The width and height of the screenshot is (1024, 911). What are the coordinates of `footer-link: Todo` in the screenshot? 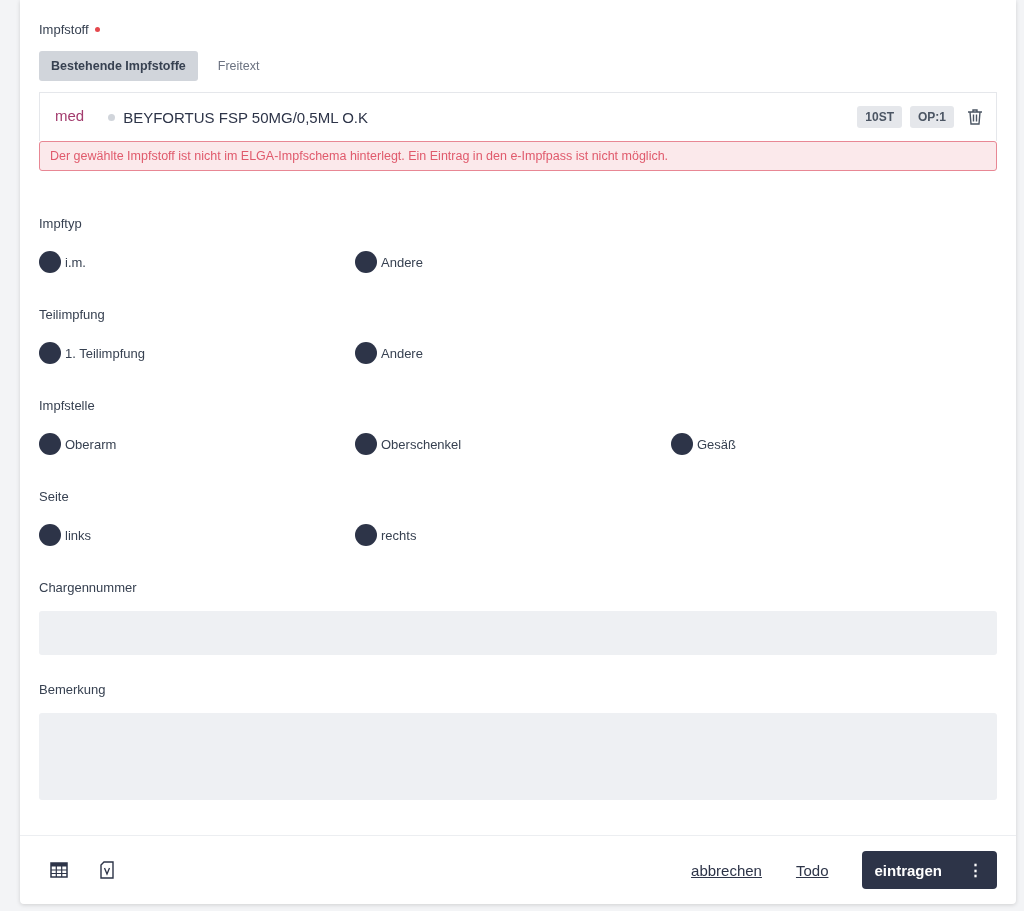 It's located at (812, 870).